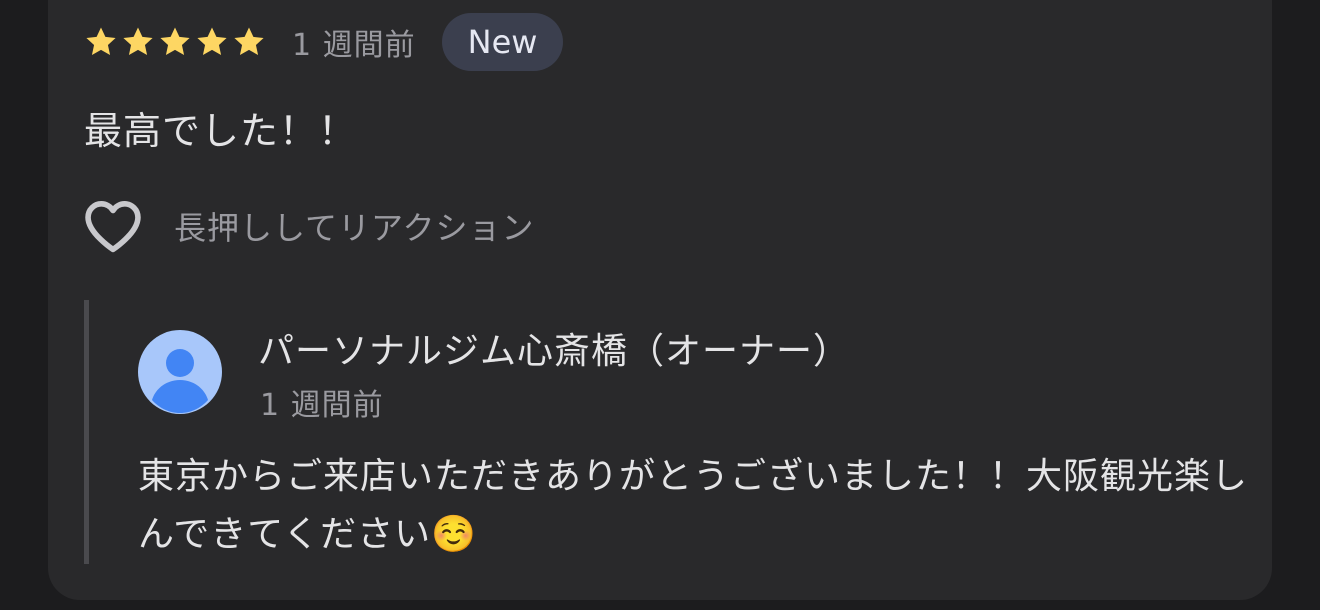 This screenshot has height=610, width=1320. Describe the element at coordinates (322, 405) in the screenshot. I see `owner-reply-time: 1 週間前` at that location.